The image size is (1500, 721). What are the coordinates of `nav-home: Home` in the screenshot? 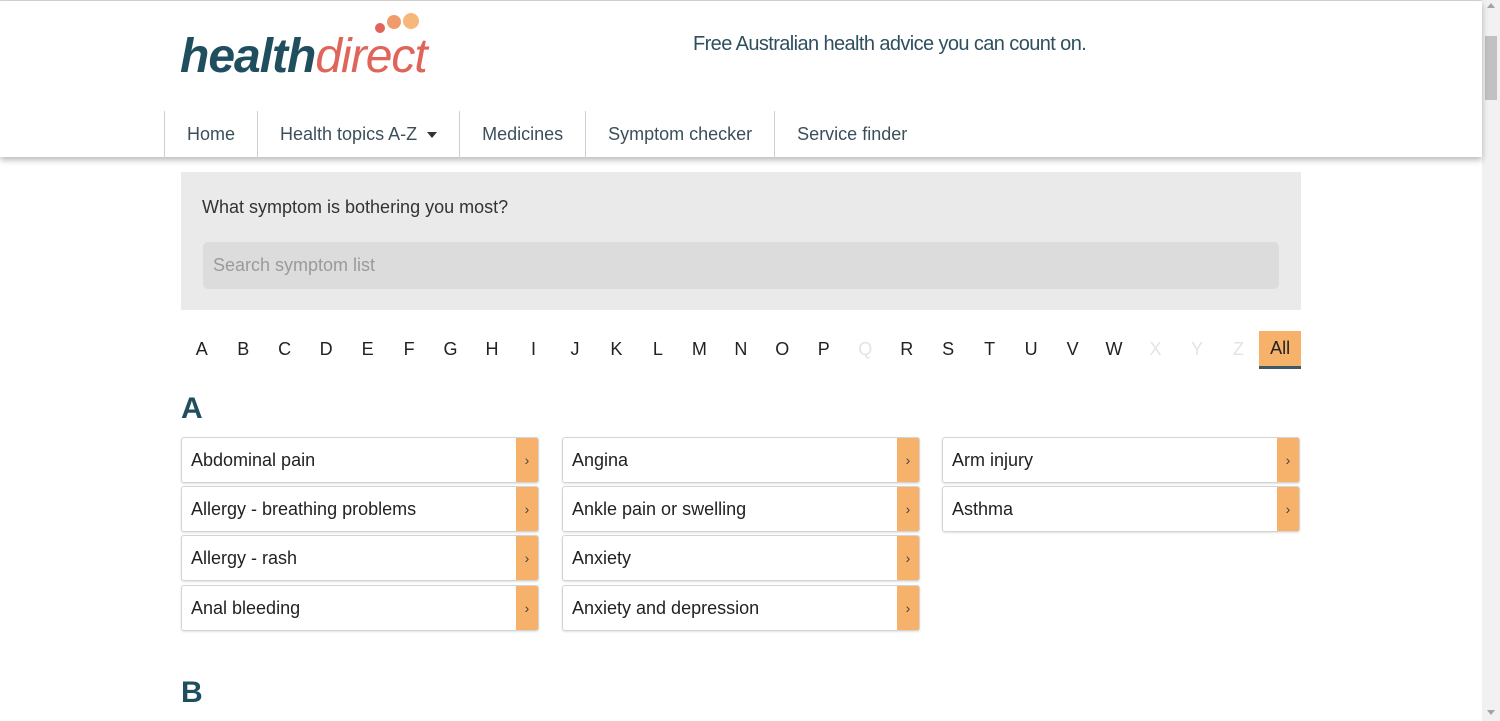 It's located at (210, 134).